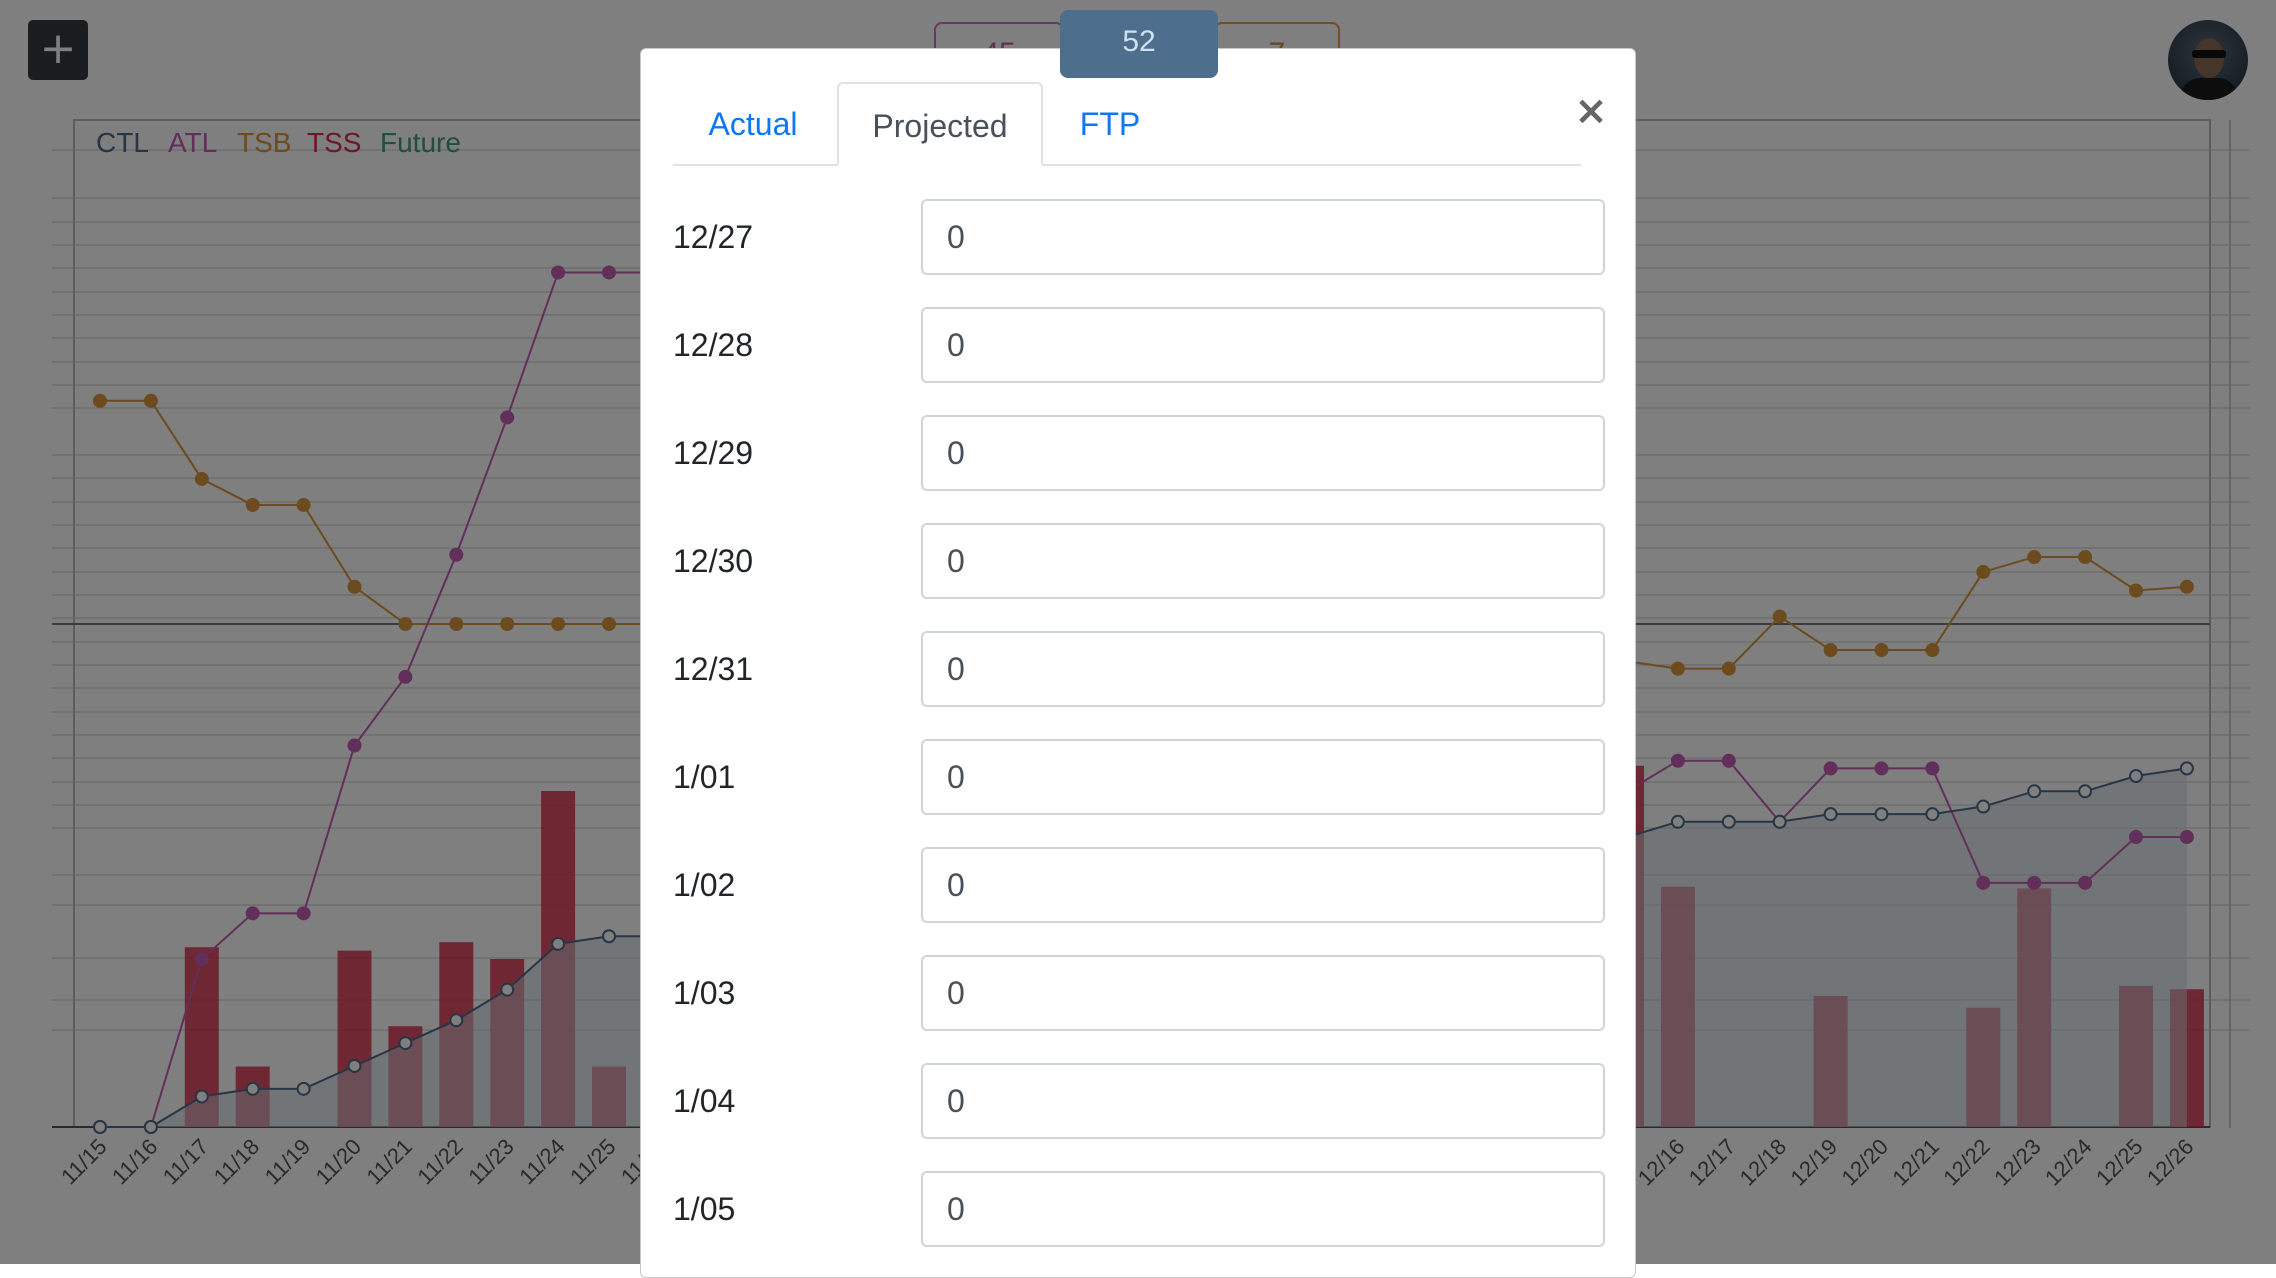  Describe the element at coordinates (753, 123) in the screenshot. I see `tab-actual: Actual` at that location.